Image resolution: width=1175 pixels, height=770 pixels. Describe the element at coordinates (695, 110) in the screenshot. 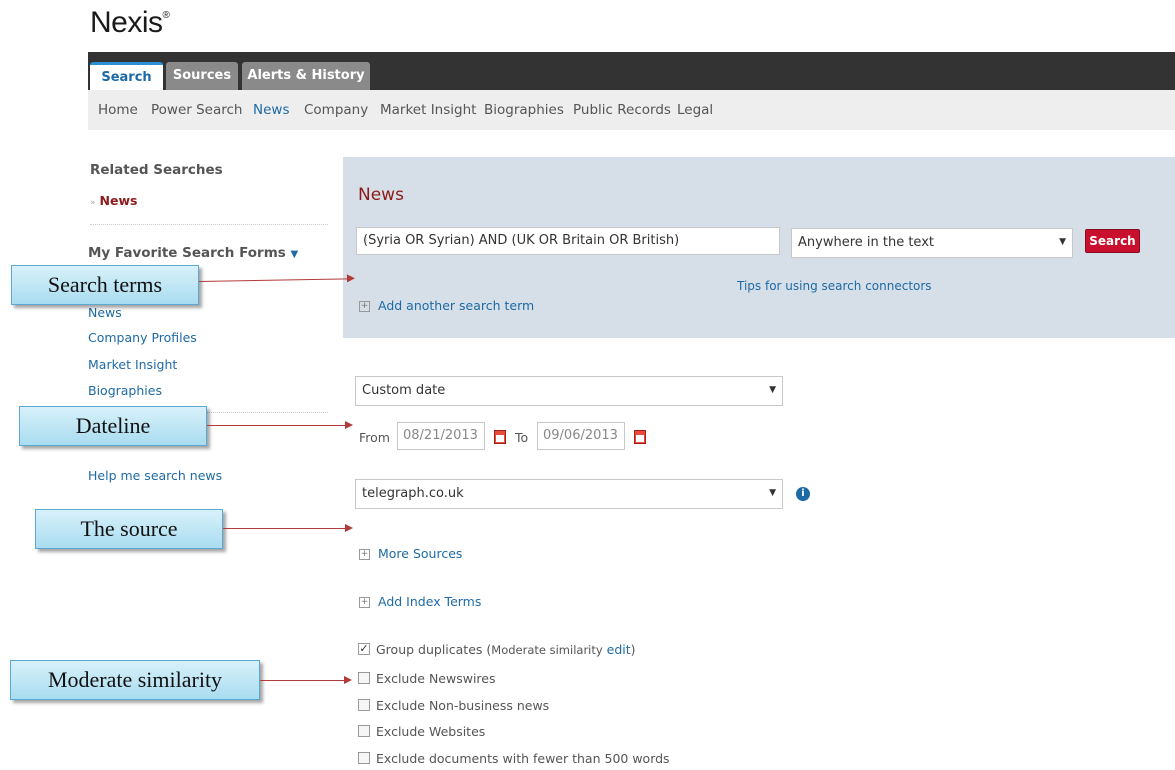

I see `subnav-legal: Legal` at that location.